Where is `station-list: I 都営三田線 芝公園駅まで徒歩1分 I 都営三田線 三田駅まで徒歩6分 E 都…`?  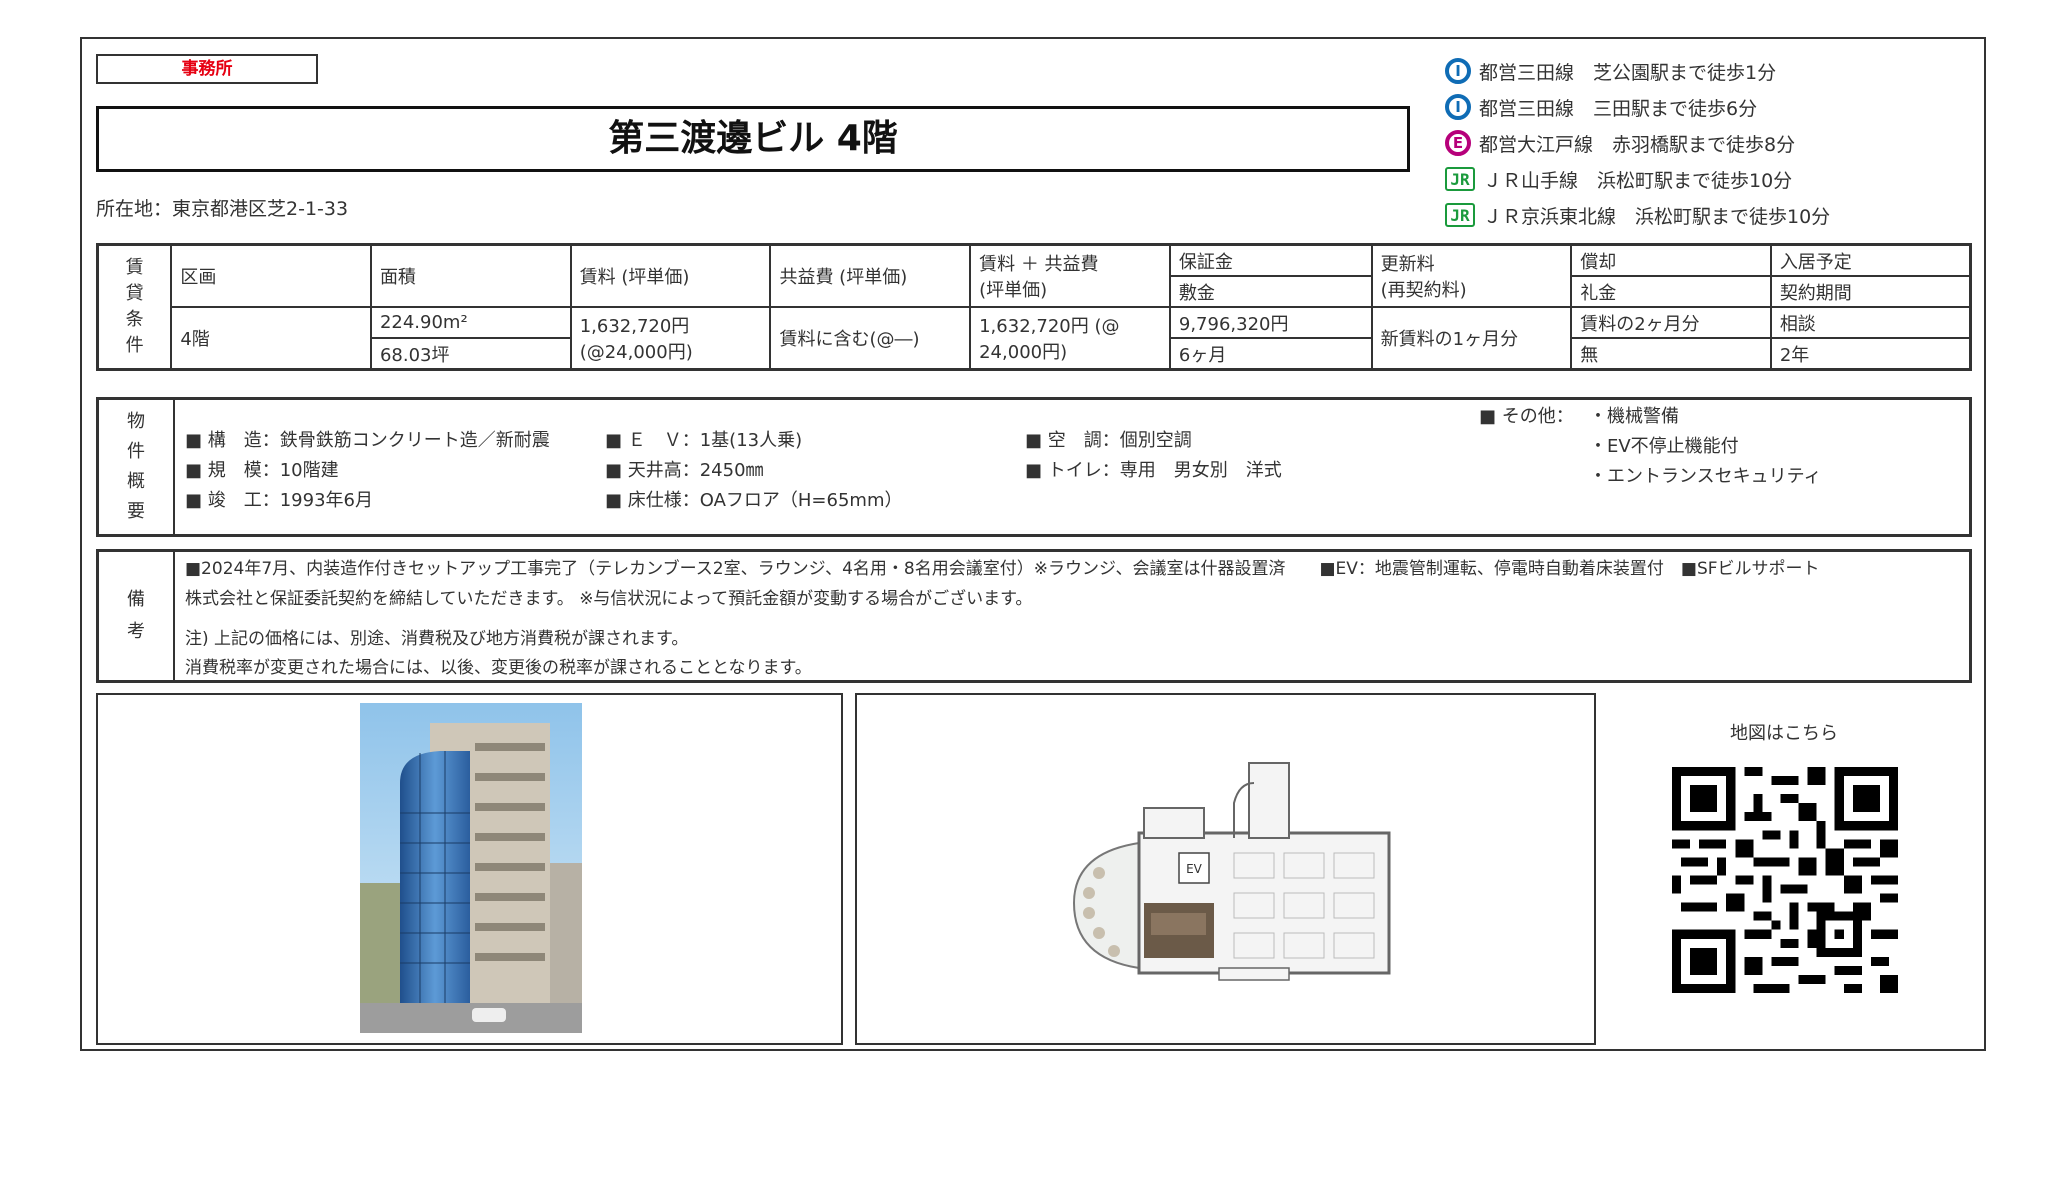
station-list: I 都営三田線 芝公園駅まで徒歩1分 I 都営三田線 三田駅まで徒歩6分 E 都… is located at coordinates (1705, 143).